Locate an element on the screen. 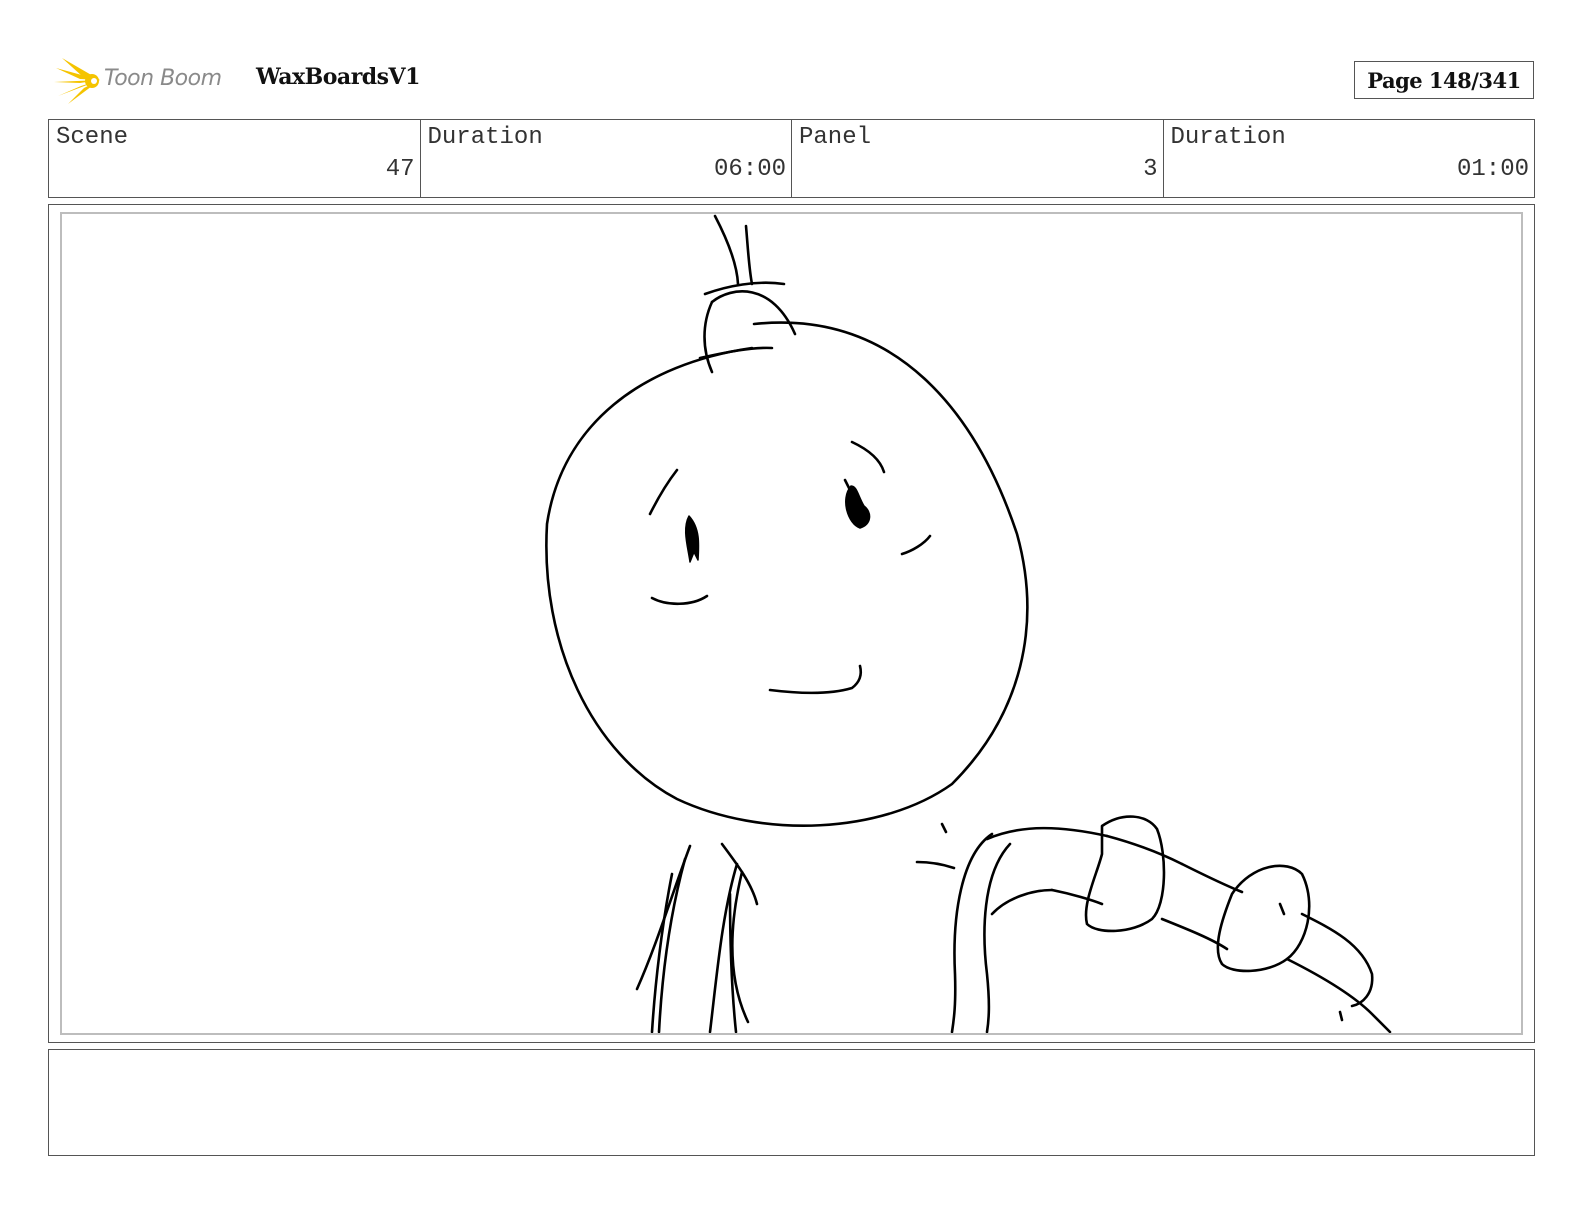 The image size is (1584, 1224). toon-boom-logo: Toon Boom is located at coordinates (147, 81).